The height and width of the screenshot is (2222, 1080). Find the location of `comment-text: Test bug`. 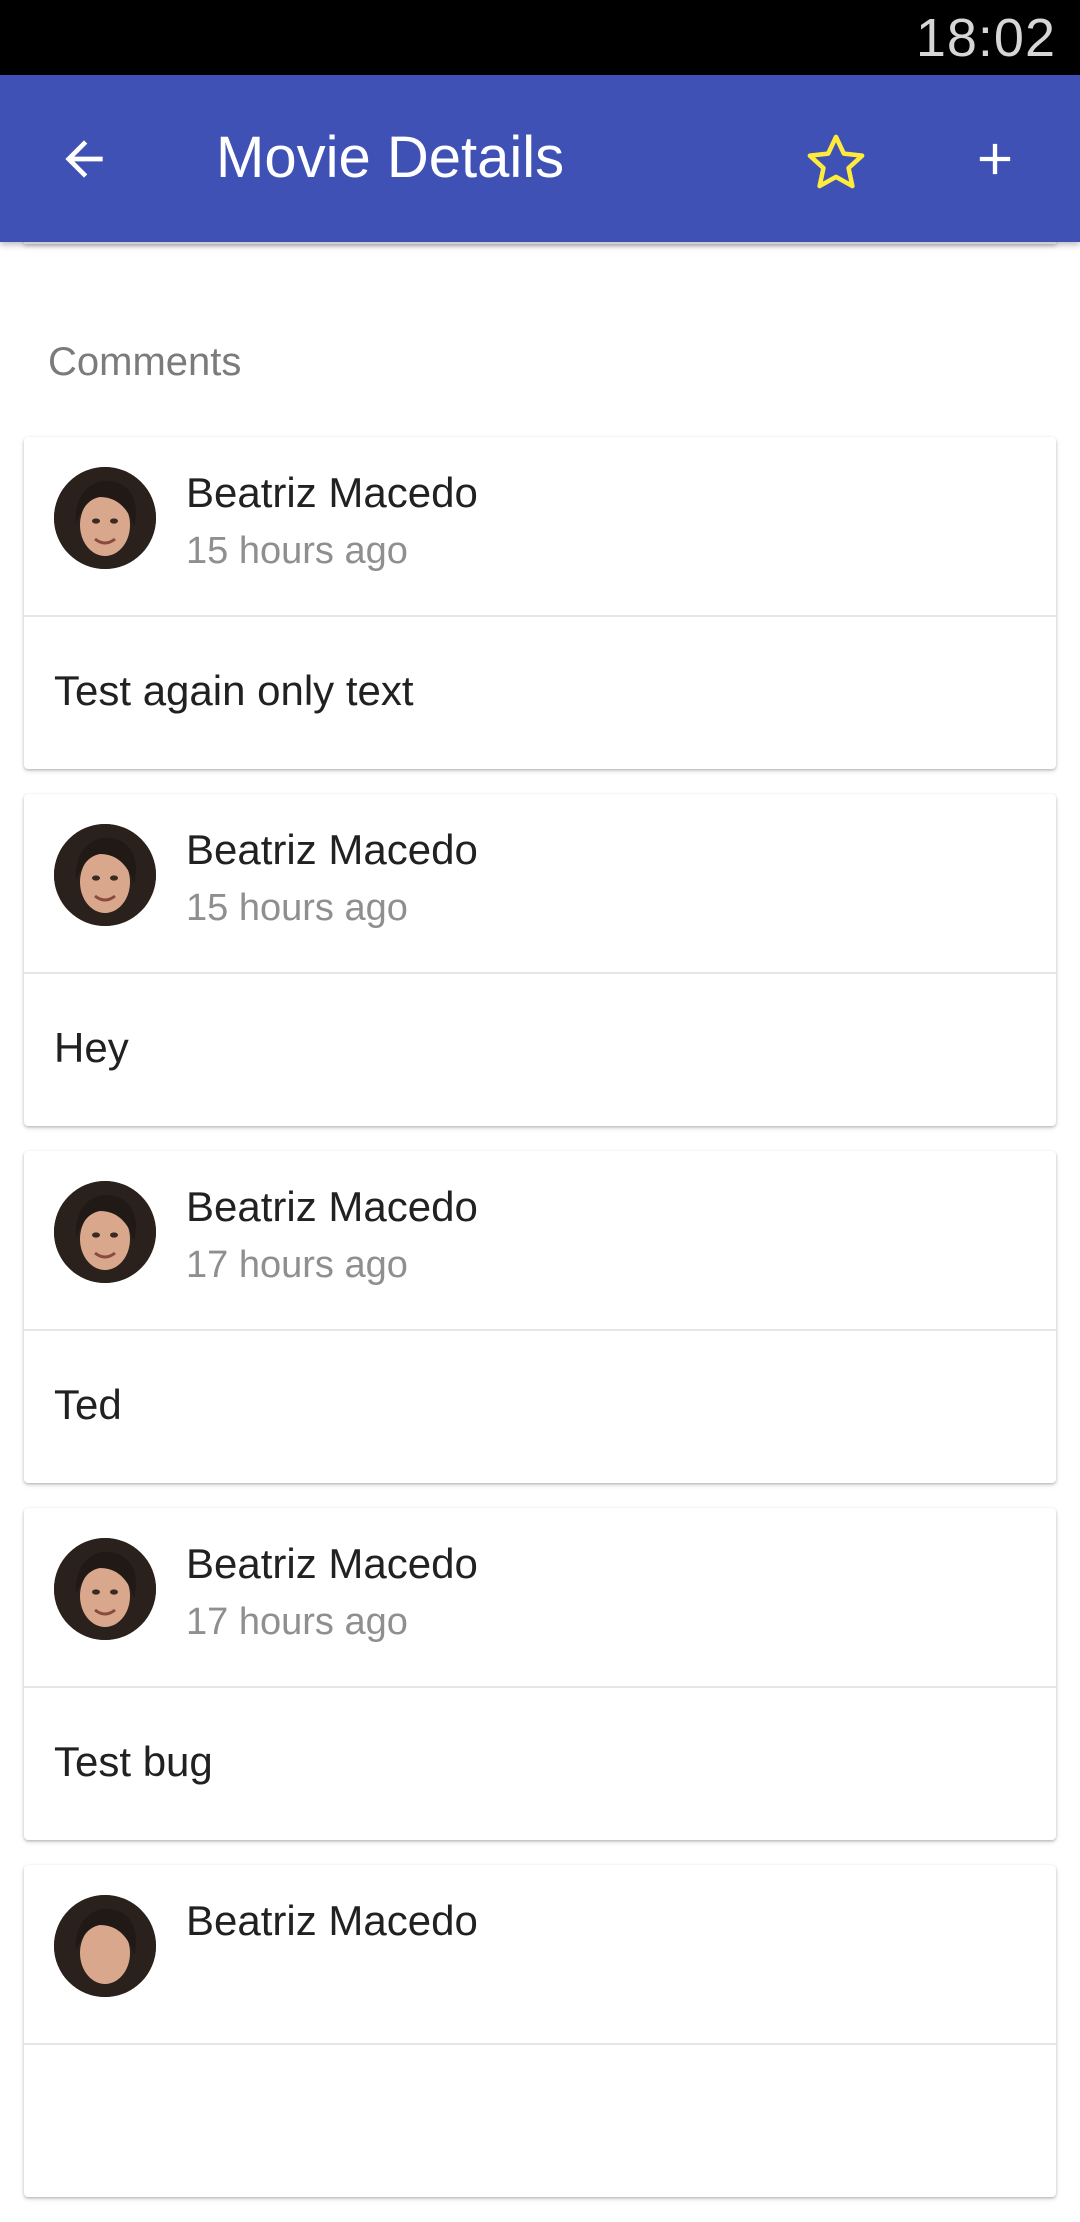

comment-text: Test bug is located at coordinates (133, 1761).